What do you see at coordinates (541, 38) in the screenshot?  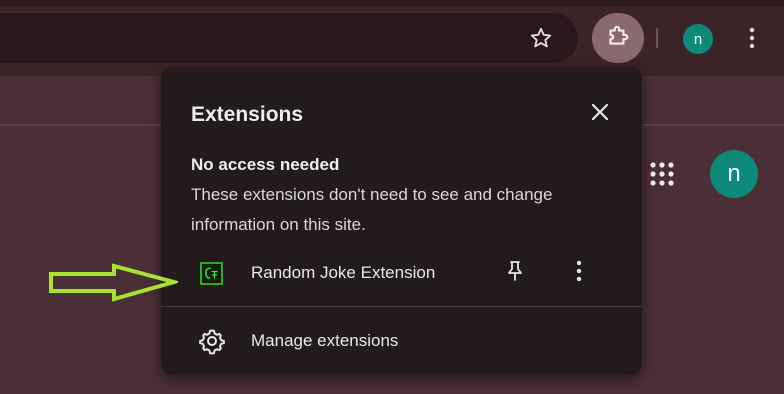 I see `bookmark-star-icon` at bounding box center [541, 38].